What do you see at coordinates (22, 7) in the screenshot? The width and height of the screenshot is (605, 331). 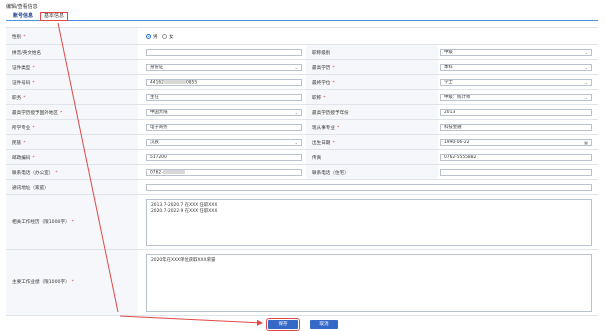 I see `window-title: 编辑/查看信息` at bounding box center [22, 7].